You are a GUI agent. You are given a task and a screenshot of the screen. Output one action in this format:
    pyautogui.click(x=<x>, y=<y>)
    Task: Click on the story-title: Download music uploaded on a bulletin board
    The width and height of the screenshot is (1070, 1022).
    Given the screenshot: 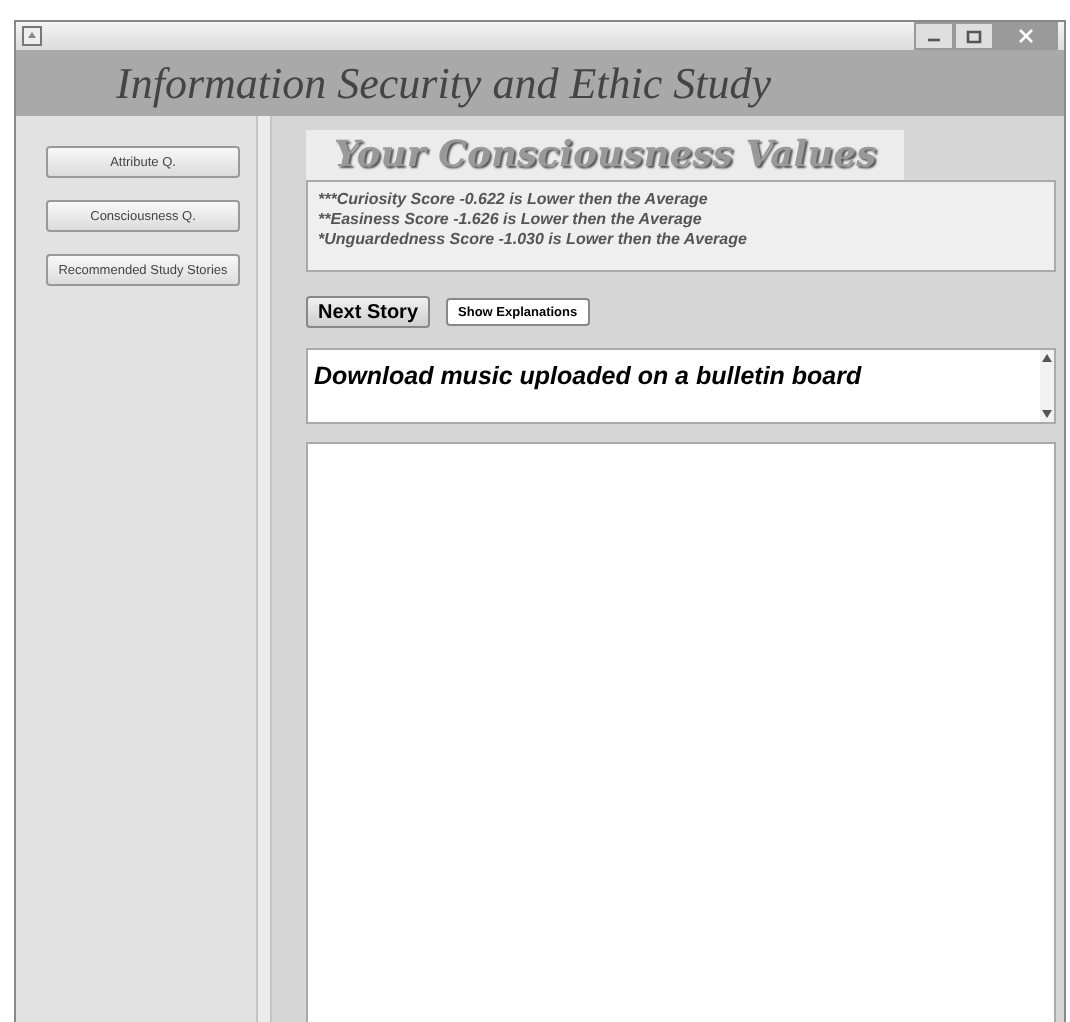 What is the action you would take?
    pyautogui.click(x=588, y=375)
    